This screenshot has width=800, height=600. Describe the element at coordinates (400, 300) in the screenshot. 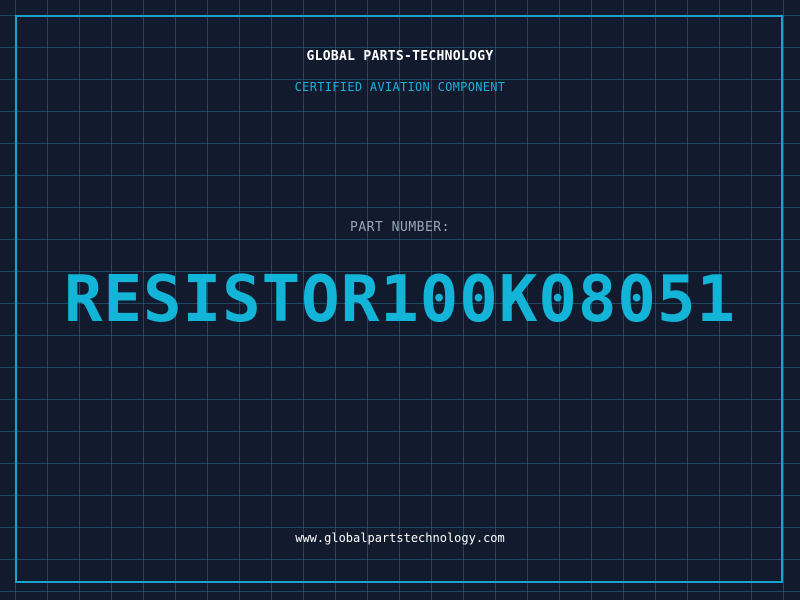

I see `part-number-value: RESISTOR100K08051` at that location.